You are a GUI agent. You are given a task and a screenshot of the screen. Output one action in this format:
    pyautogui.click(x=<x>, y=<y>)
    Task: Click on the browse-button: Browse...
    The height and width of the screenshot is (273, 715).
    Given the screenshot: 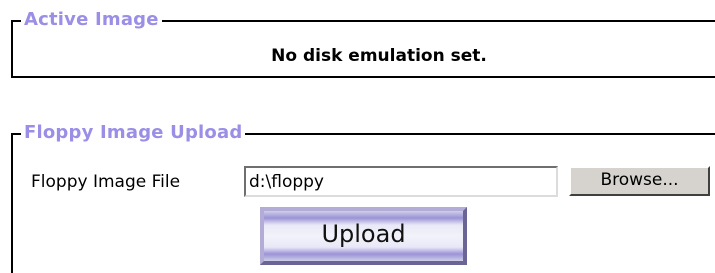 What is the action you would take?
    pyautogui.click(x=639, y=181)
    